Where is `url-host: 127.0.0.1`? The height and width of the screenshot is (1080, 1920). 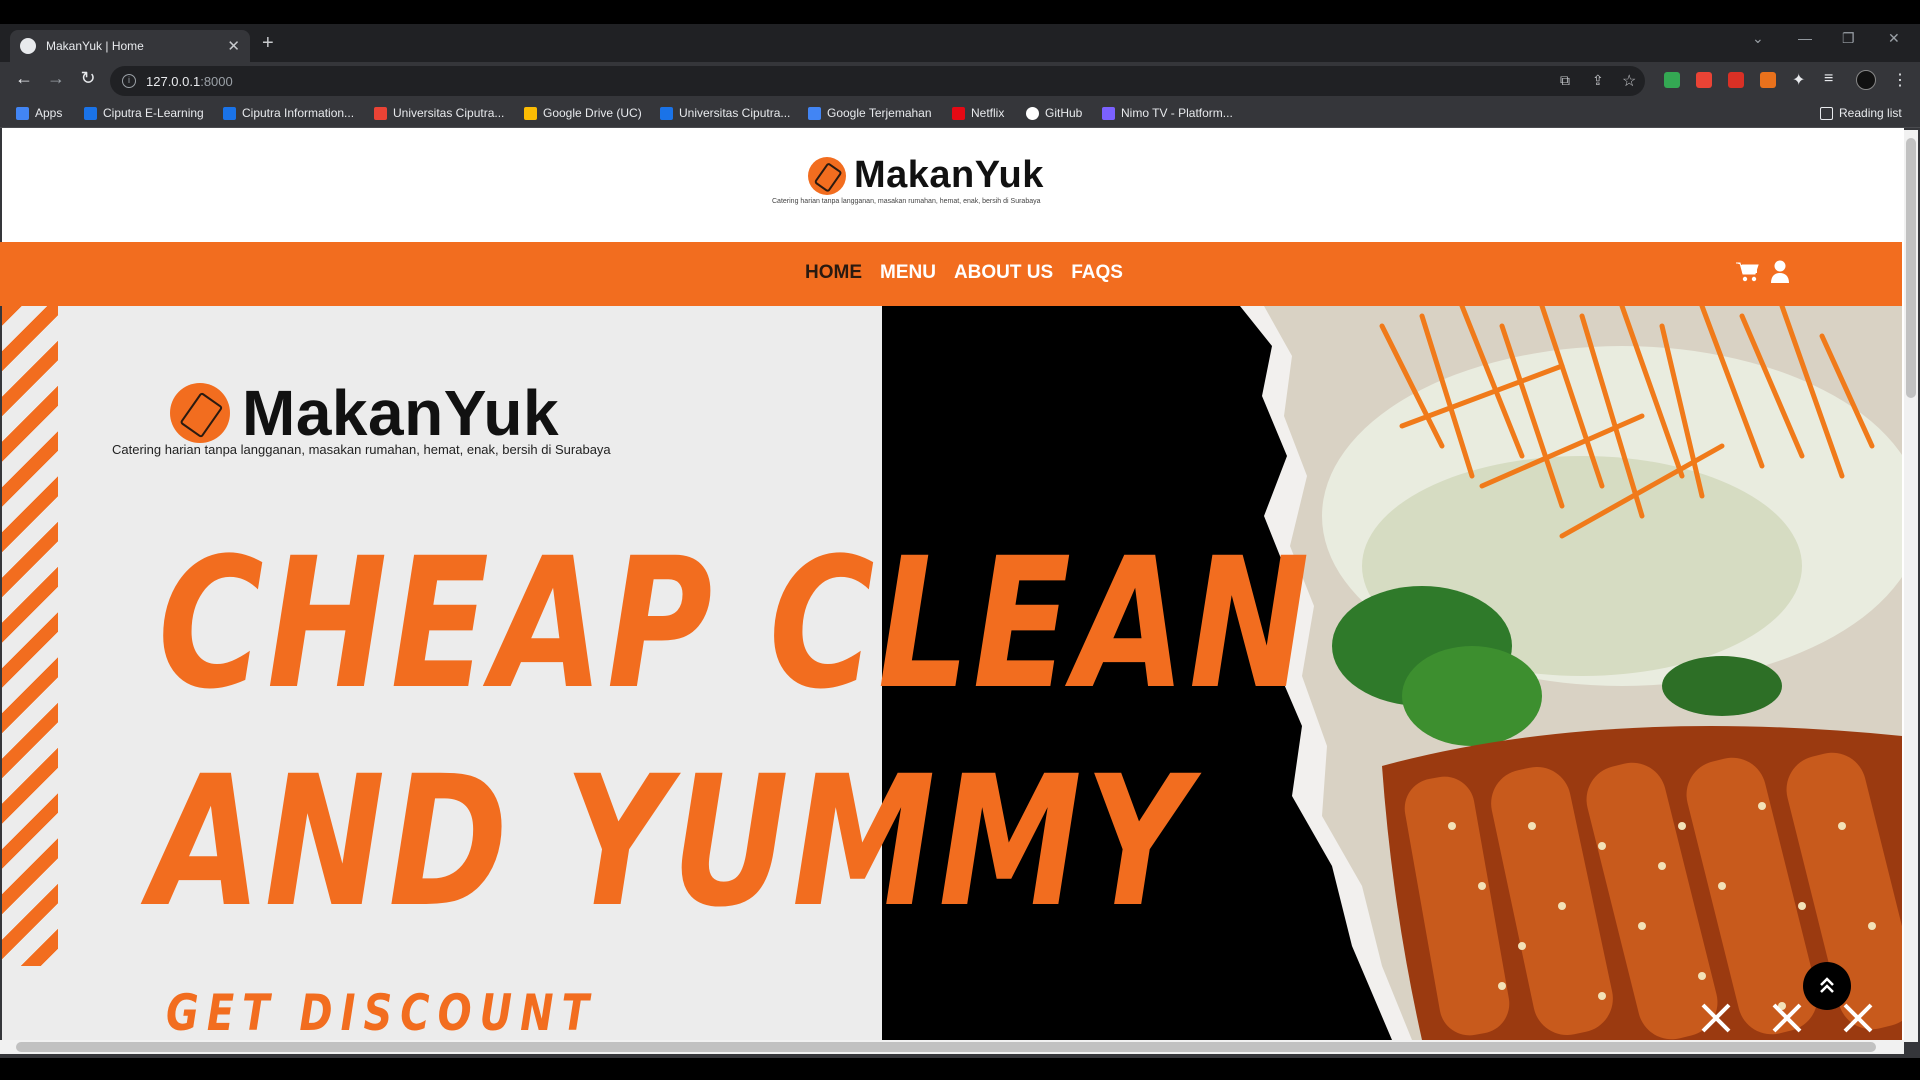 url-host: 127.0.0.1 is located at coordinates (173, 81).